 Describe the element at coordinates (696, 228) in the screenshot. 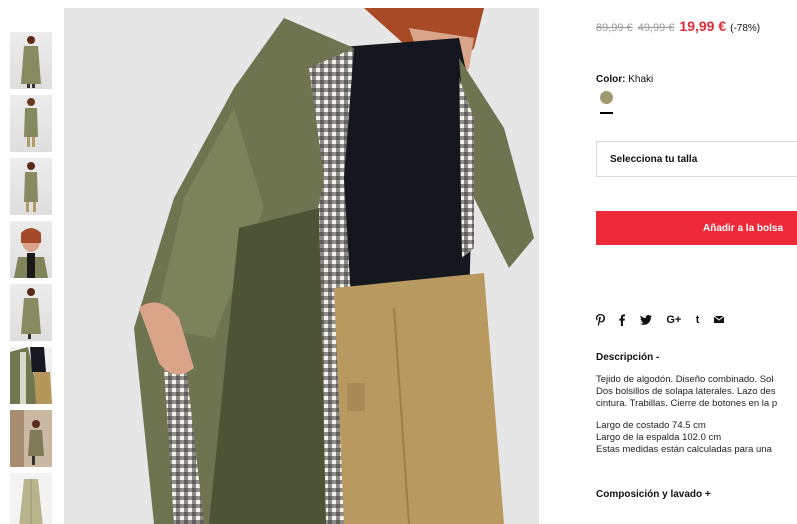

I see `add-to-bag-button: Añadir a la bolsa` at that location.